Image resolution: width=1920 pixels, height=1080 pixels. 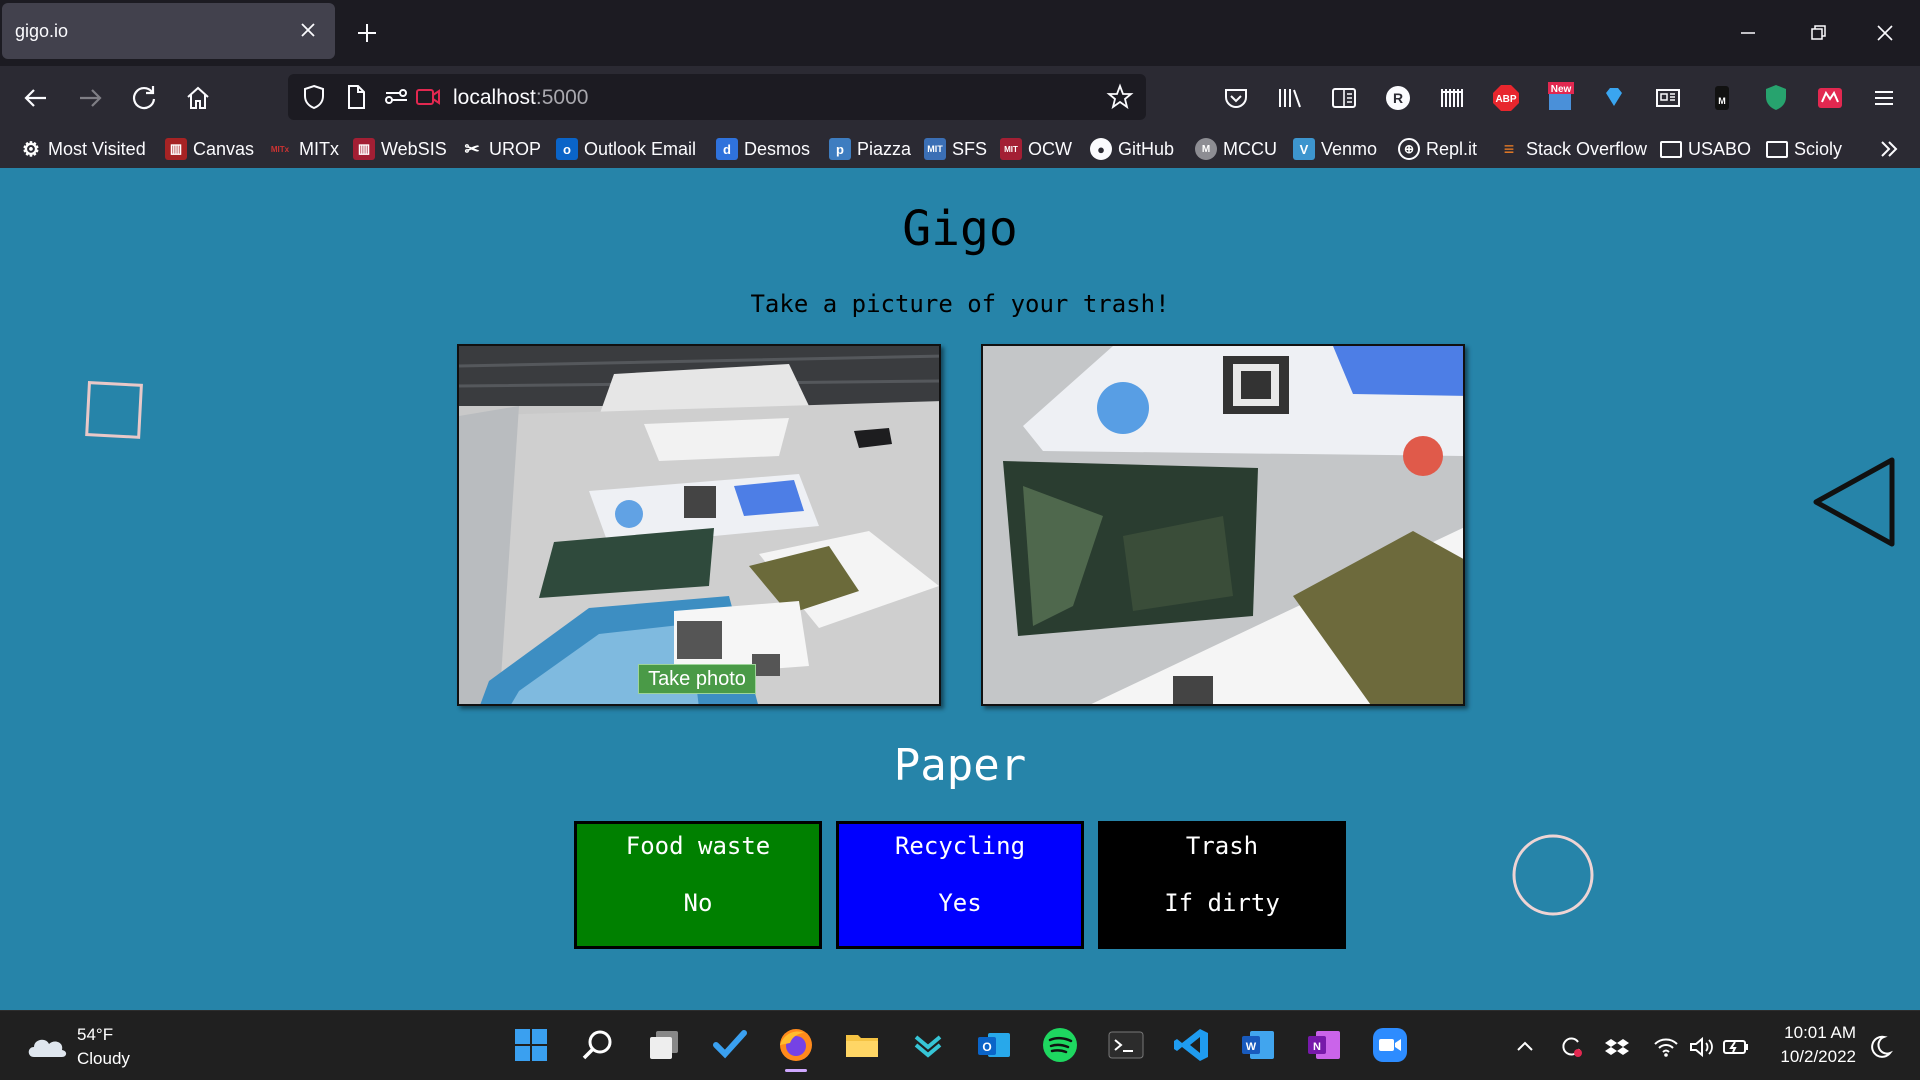 I want to click on svg-text: New, so click(x=1561, y=89).